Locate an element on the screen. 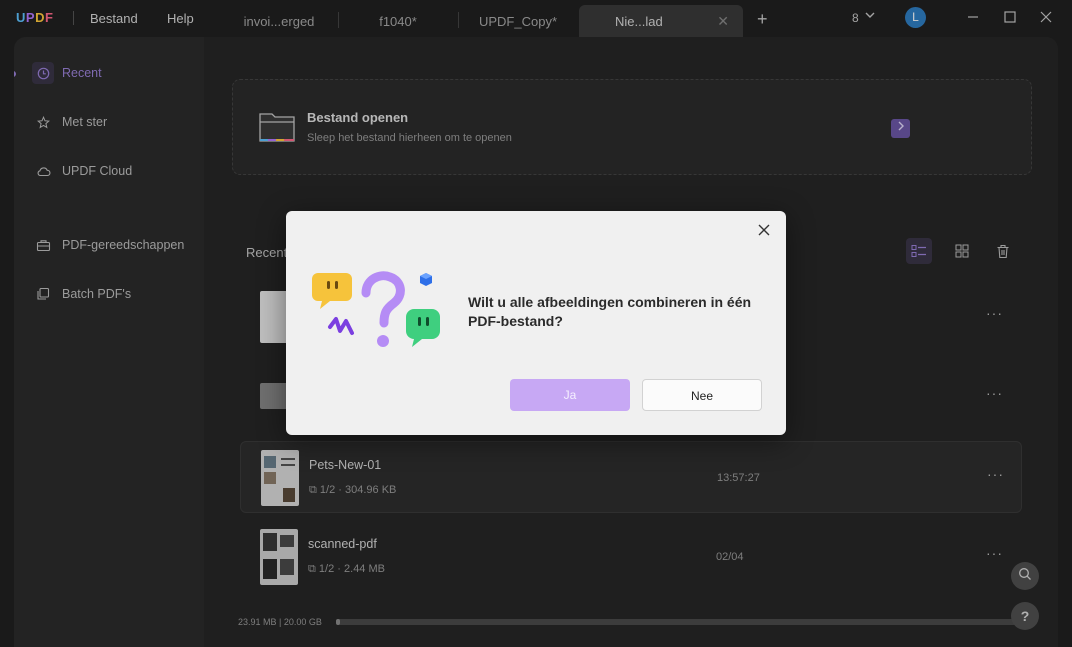  question-illustration is located at coordinates (377, 312).